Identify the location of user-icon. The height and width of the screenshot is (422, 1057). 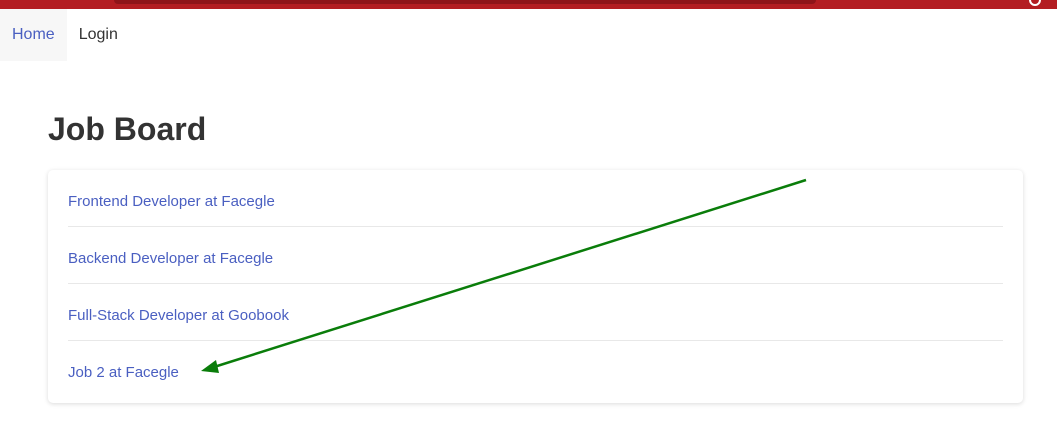
(1035, 3).